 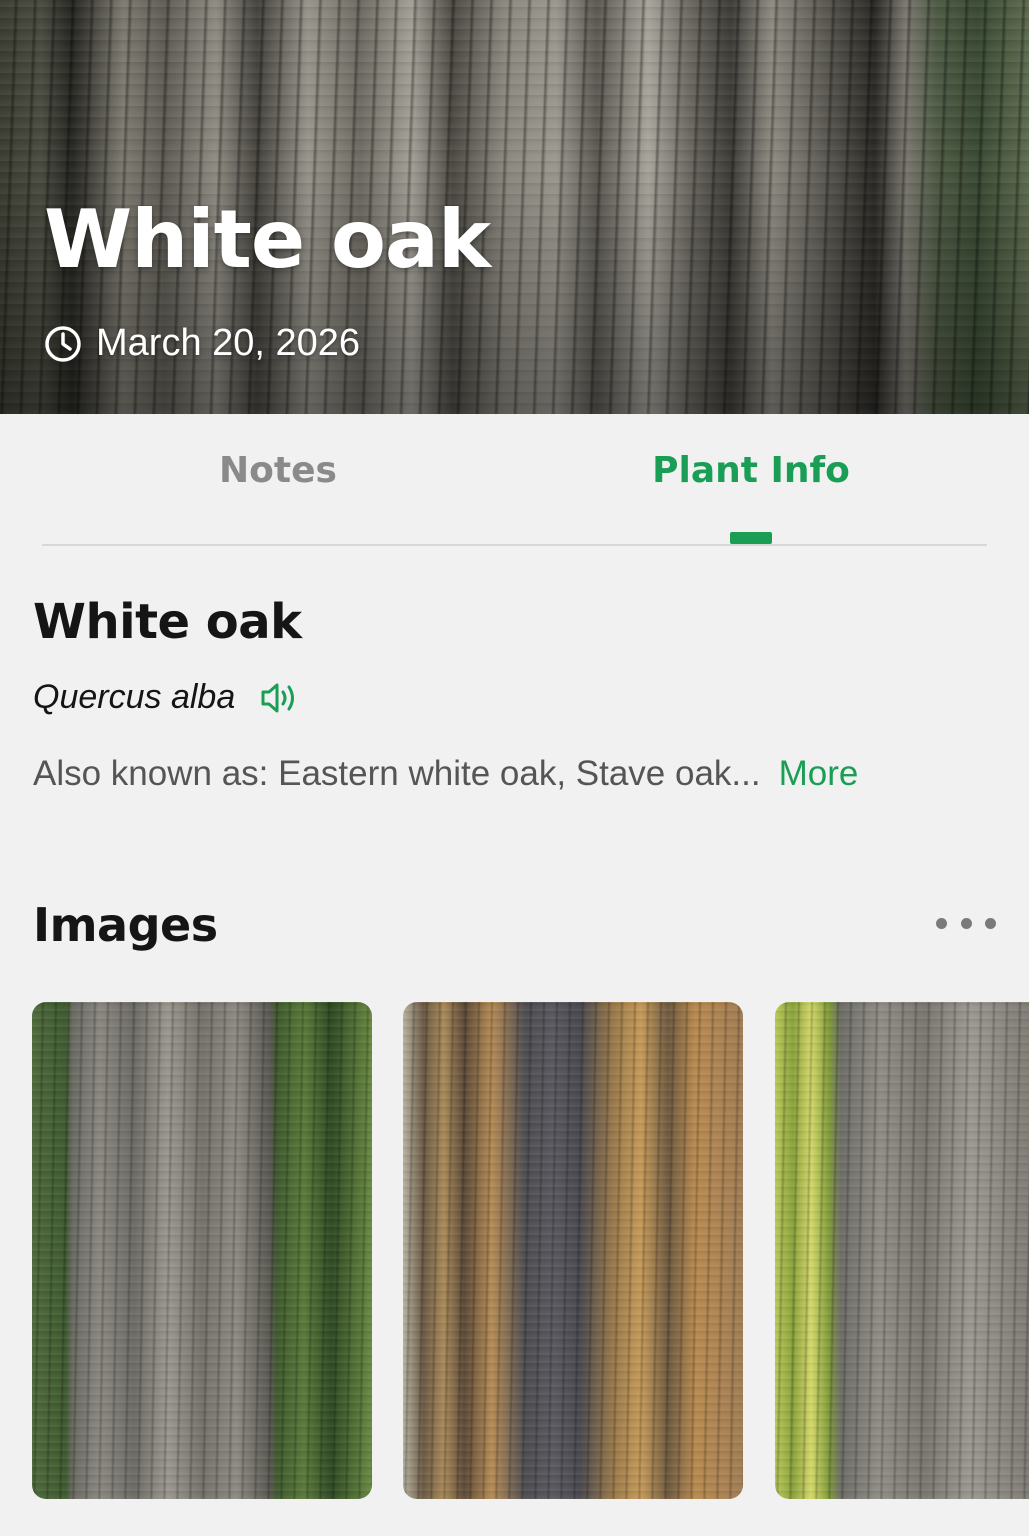 What do you see at coordinates (228, 343) in the screenshot?
I see `hero-date-text: March 20, 2026` at bounding box center [228, 343].